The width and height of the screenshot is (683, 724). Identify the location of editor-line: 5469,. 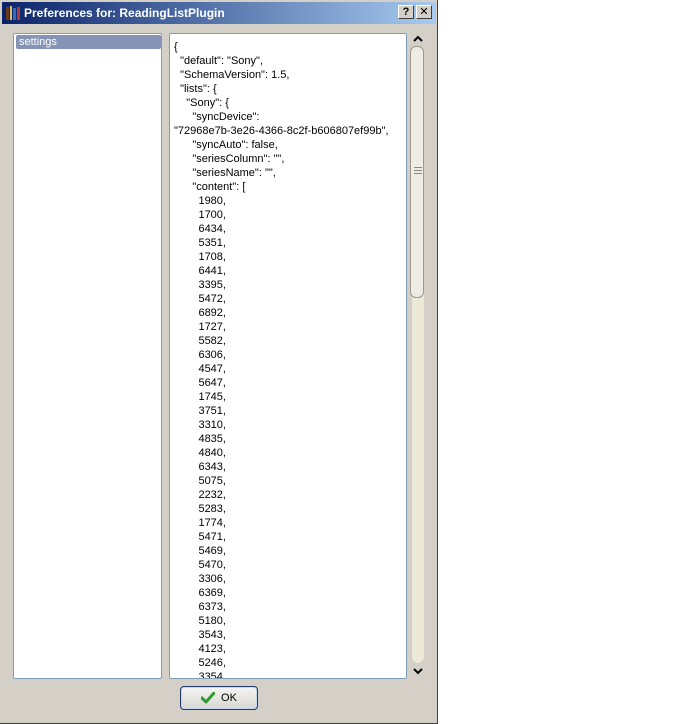
(200, 551).